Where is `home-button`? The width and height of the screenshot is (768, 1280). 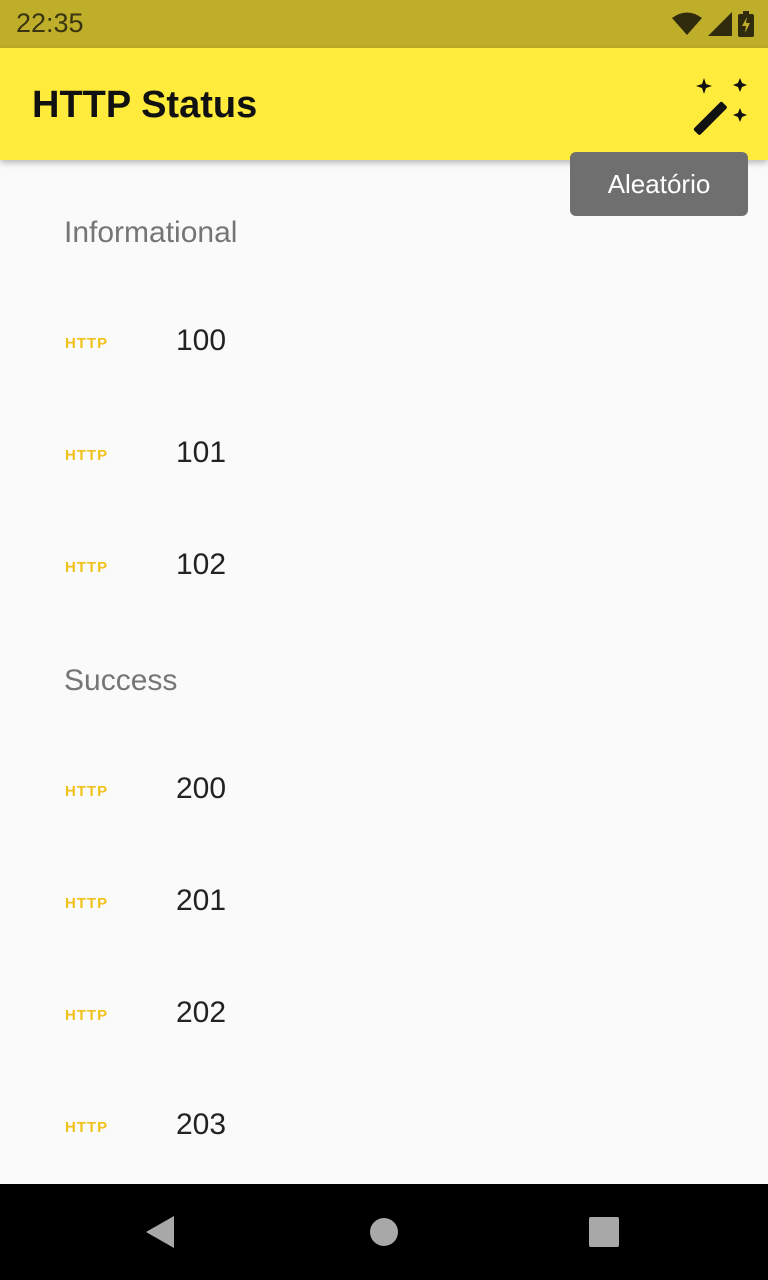 home-button is located at coordinates (384, 1232).